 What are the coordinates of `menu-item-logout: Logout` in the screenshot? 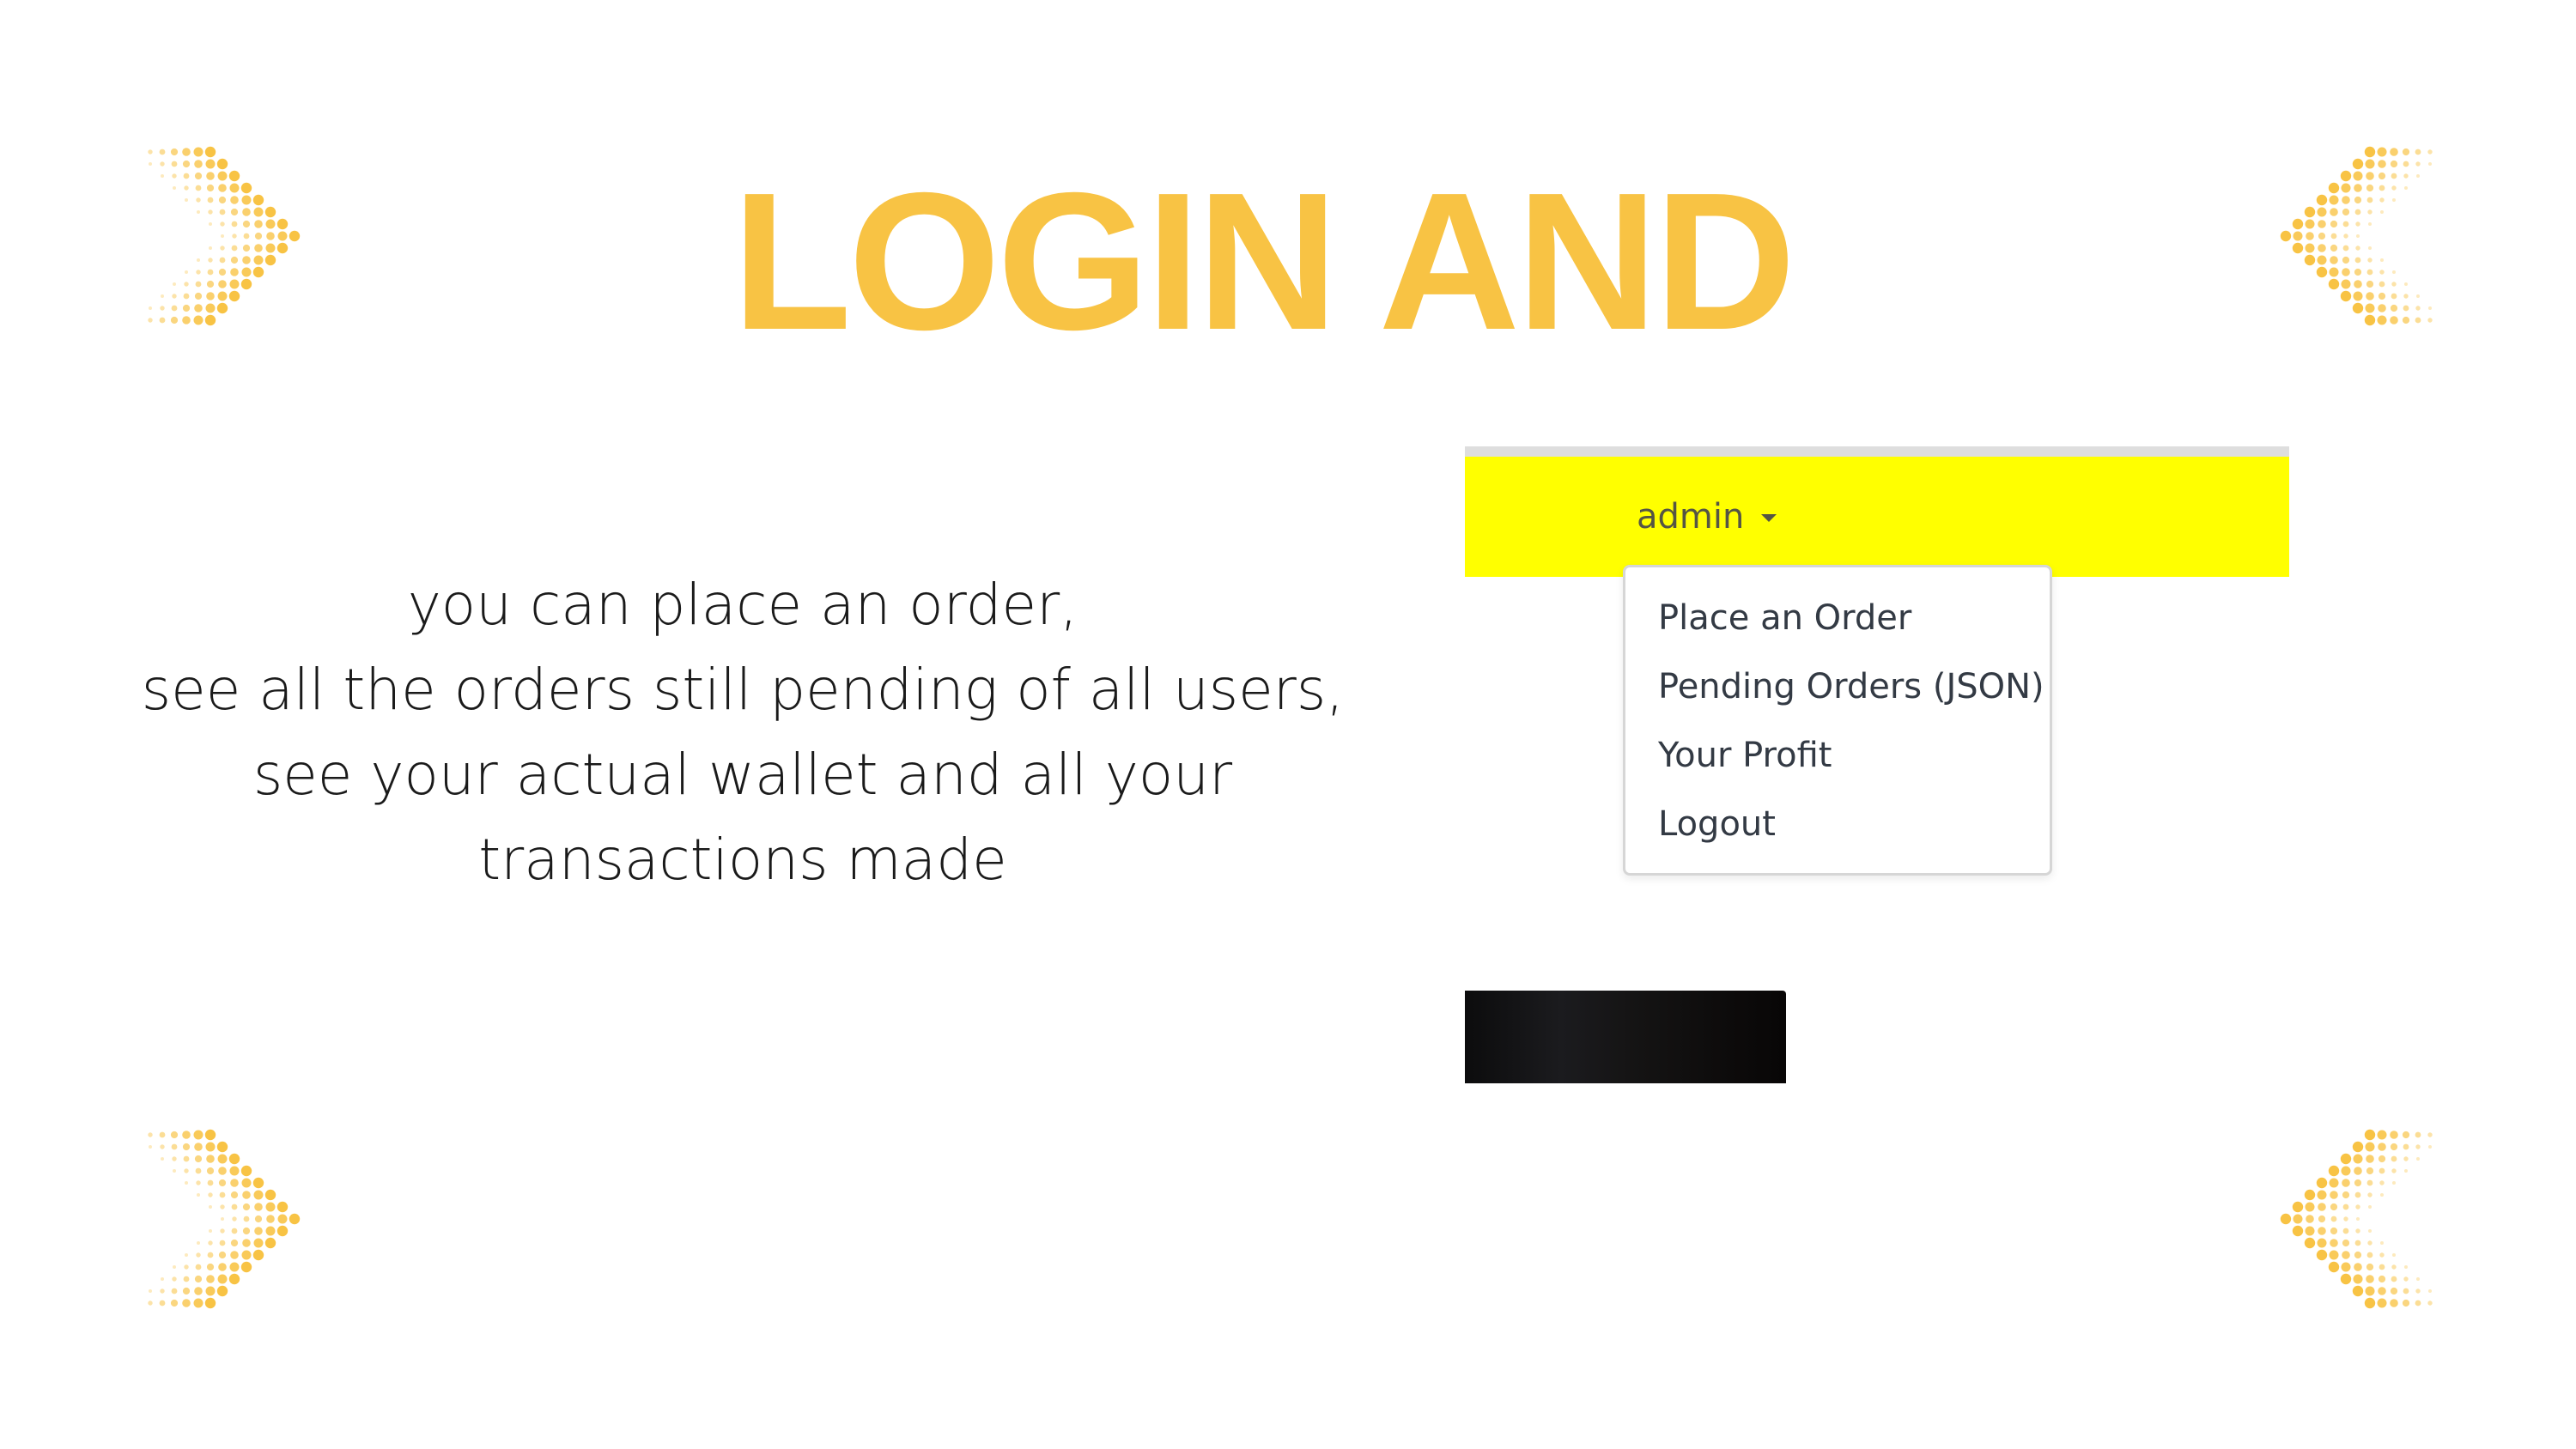 It's located at (1717, 824).